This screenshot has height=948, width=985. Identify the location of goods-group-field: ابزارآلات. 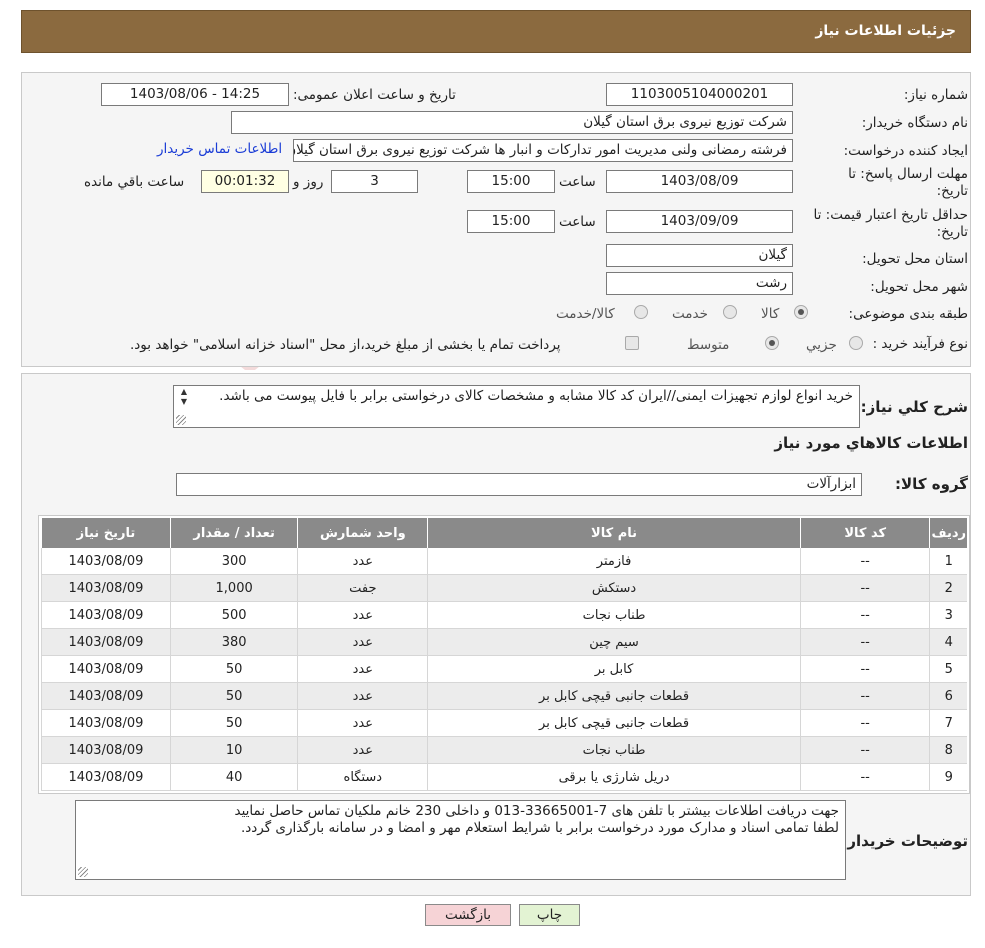
(519, 484).